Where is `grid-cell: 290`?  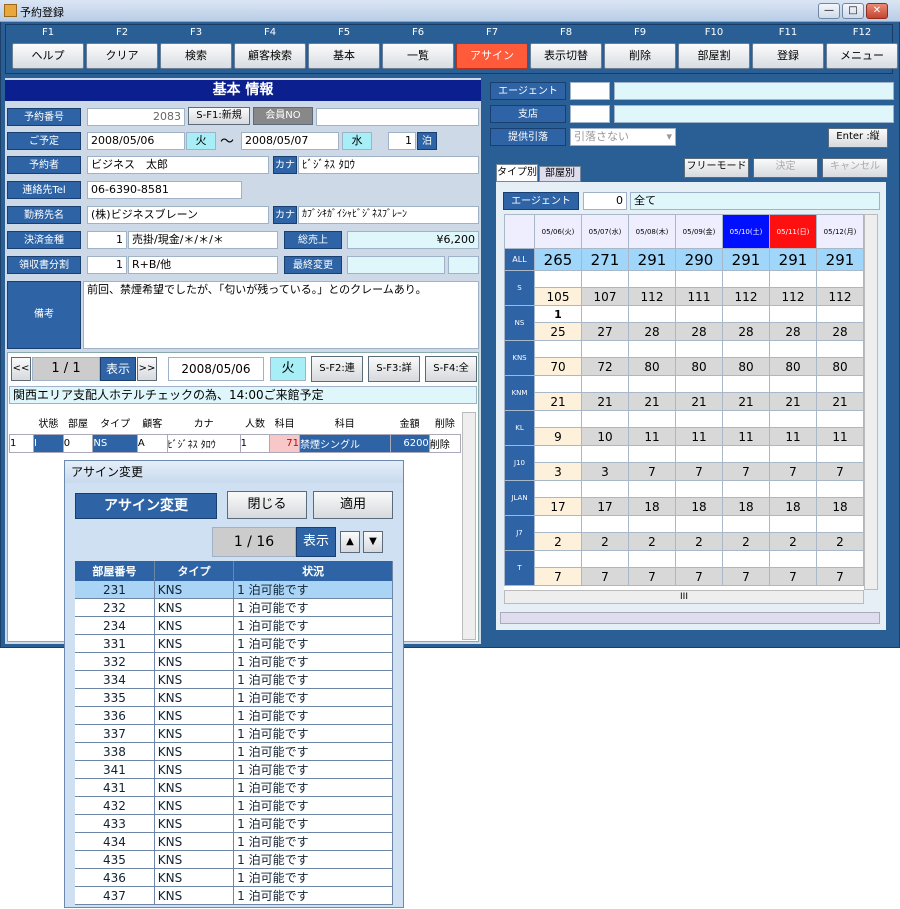
grid-cell: 290 is located at coordinates (699, 259).